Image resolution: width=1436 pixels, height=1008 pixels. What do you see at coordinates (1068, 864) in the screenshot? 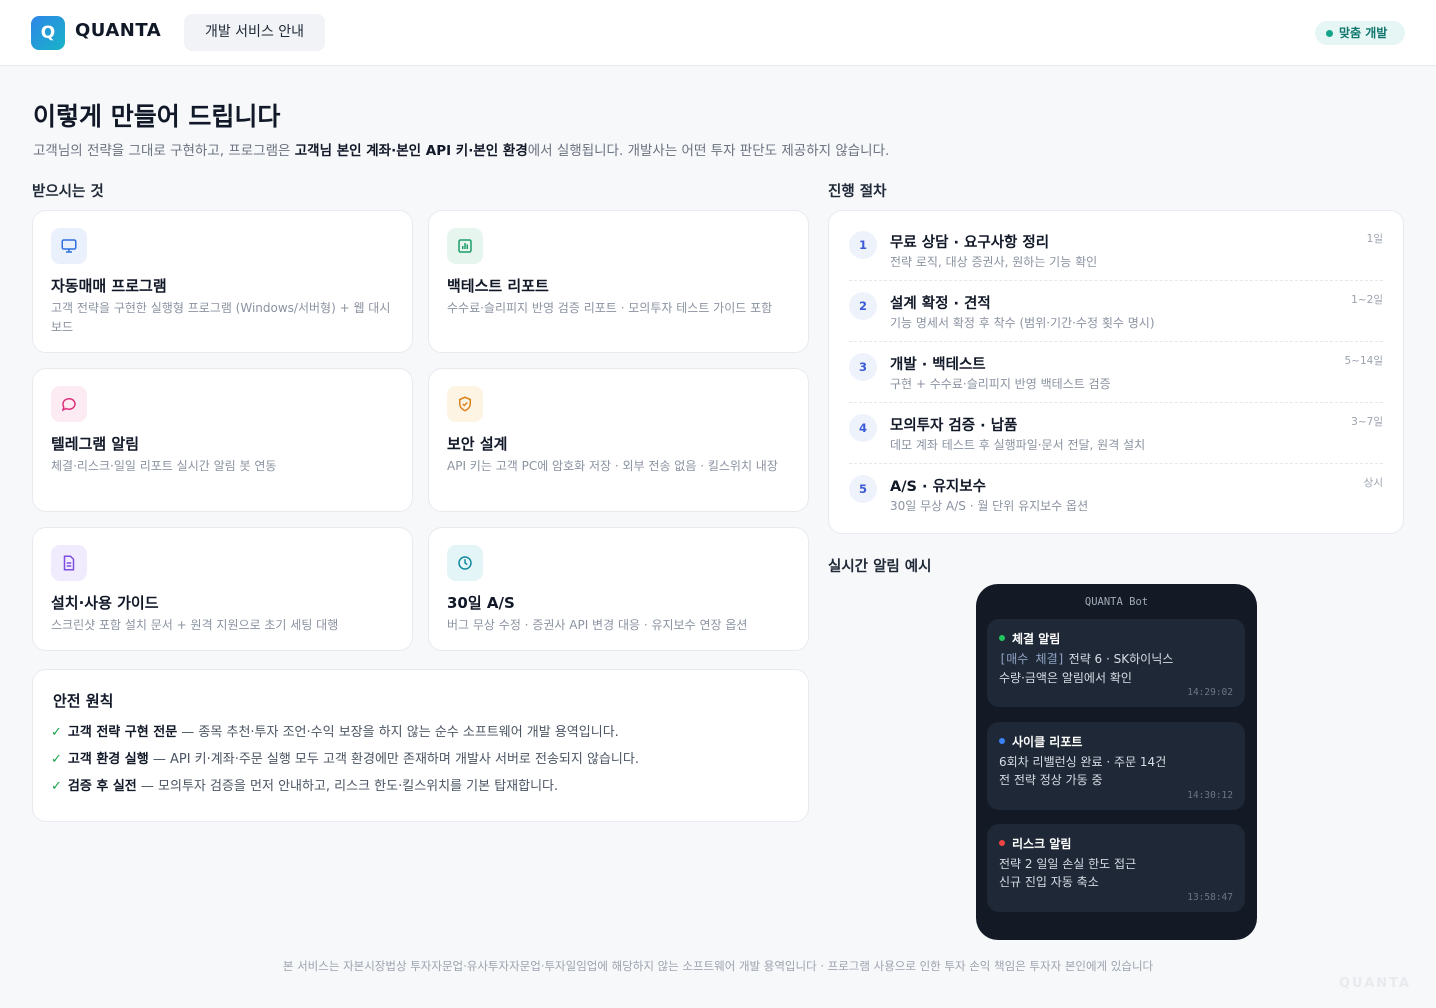
I see `alert-line: 전략 2 일일 손실 한도 접근` at bounding box center [1068, 864].